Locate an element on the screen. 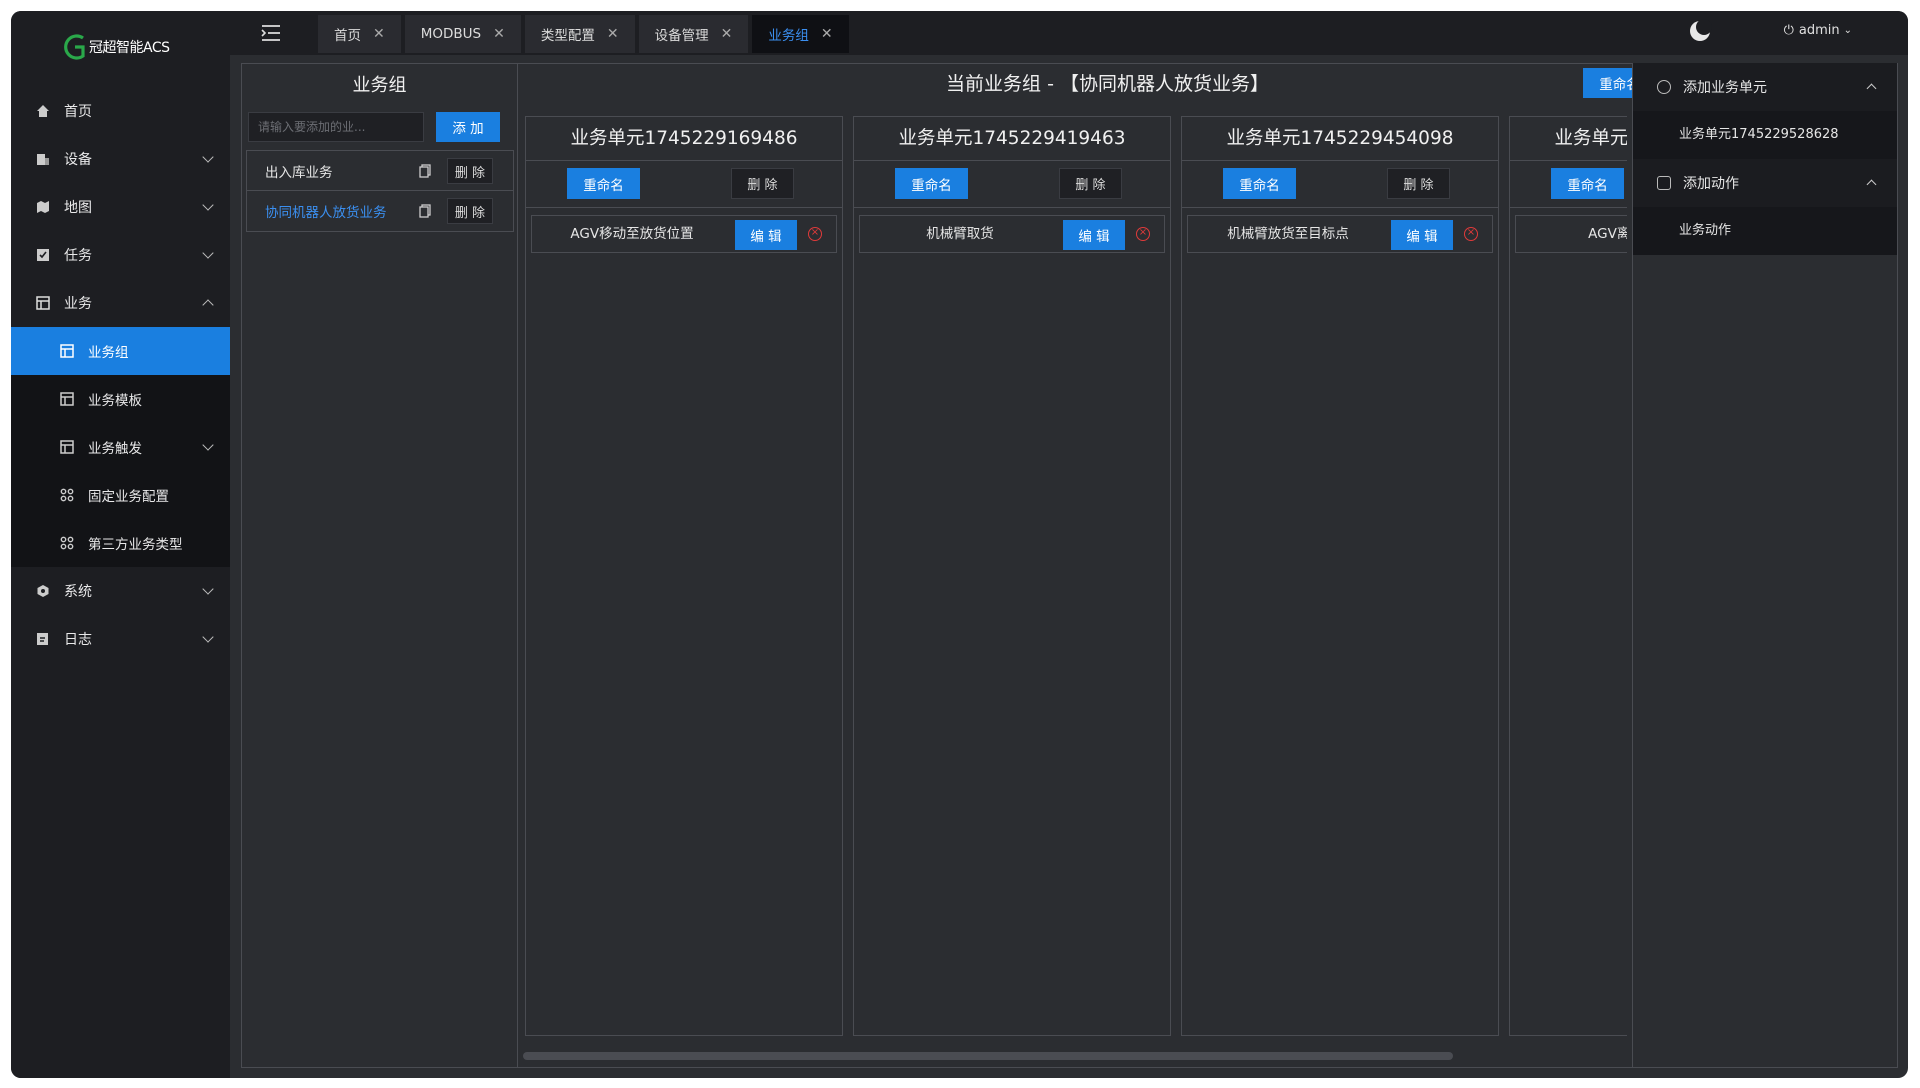 The height and width of the screenshot is (1088, 1920). action-item: 机械臂放货至目标点 编 辑 × is located at coordinates (1340, 234).